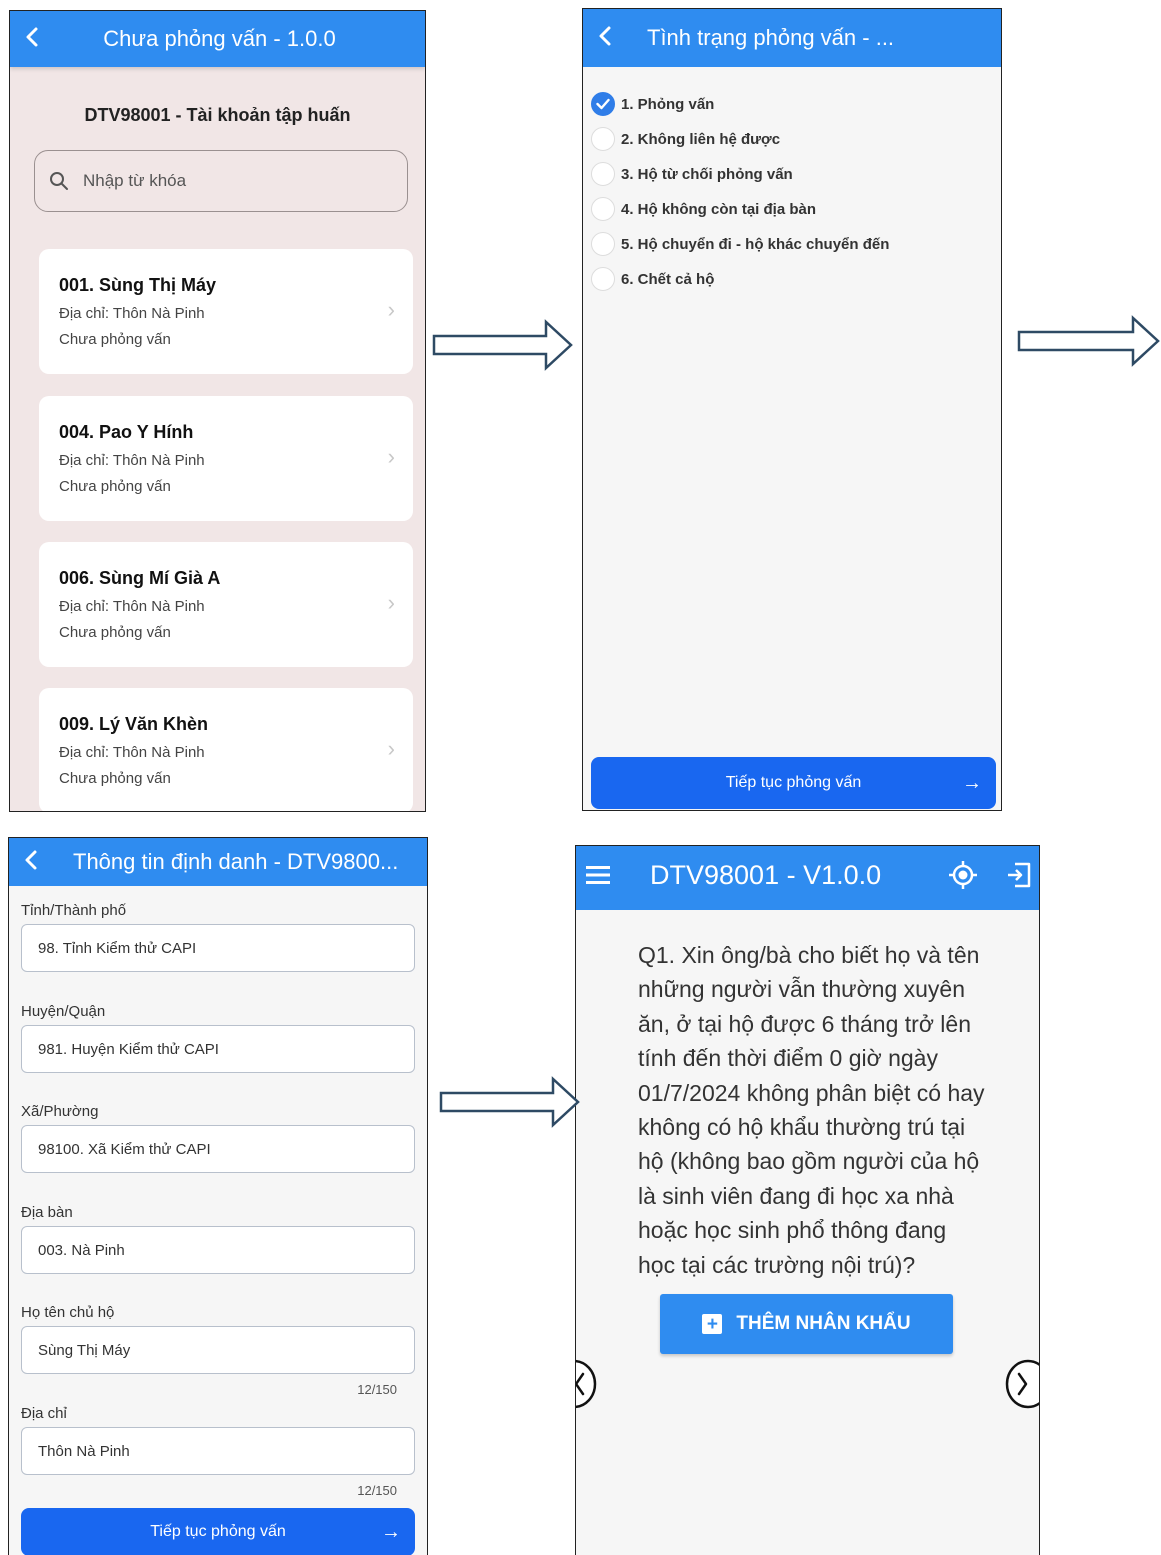 This screenshot has height=1555, width=1161. What do you see at coordinates (117, 948) in the screenshot?
I see `field-value: 98. Tỉnh Kiểm thử CAPI` at bounding box center [117, 948].